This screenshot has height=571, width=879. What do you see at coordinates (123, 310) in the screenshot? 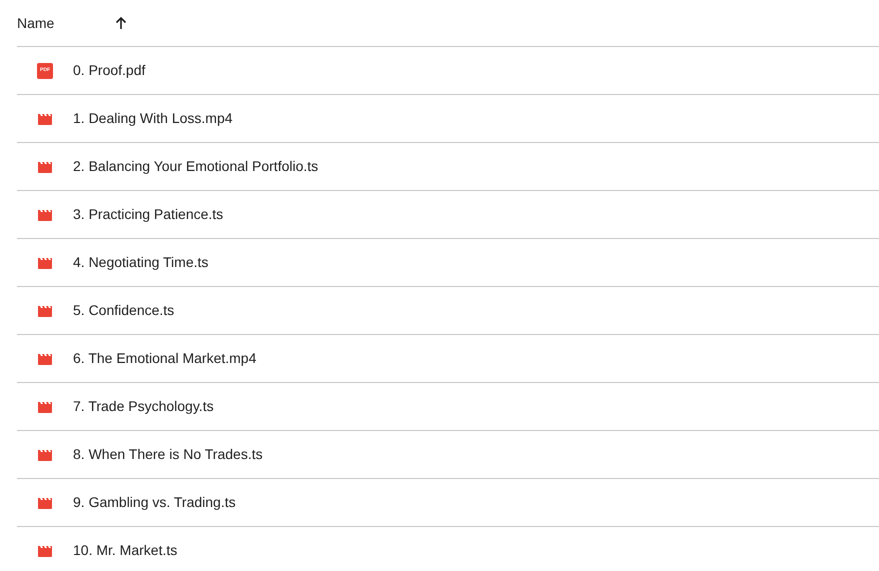
I see `file-name: 5. Confidence.ts` at bounding box center [123, 310].